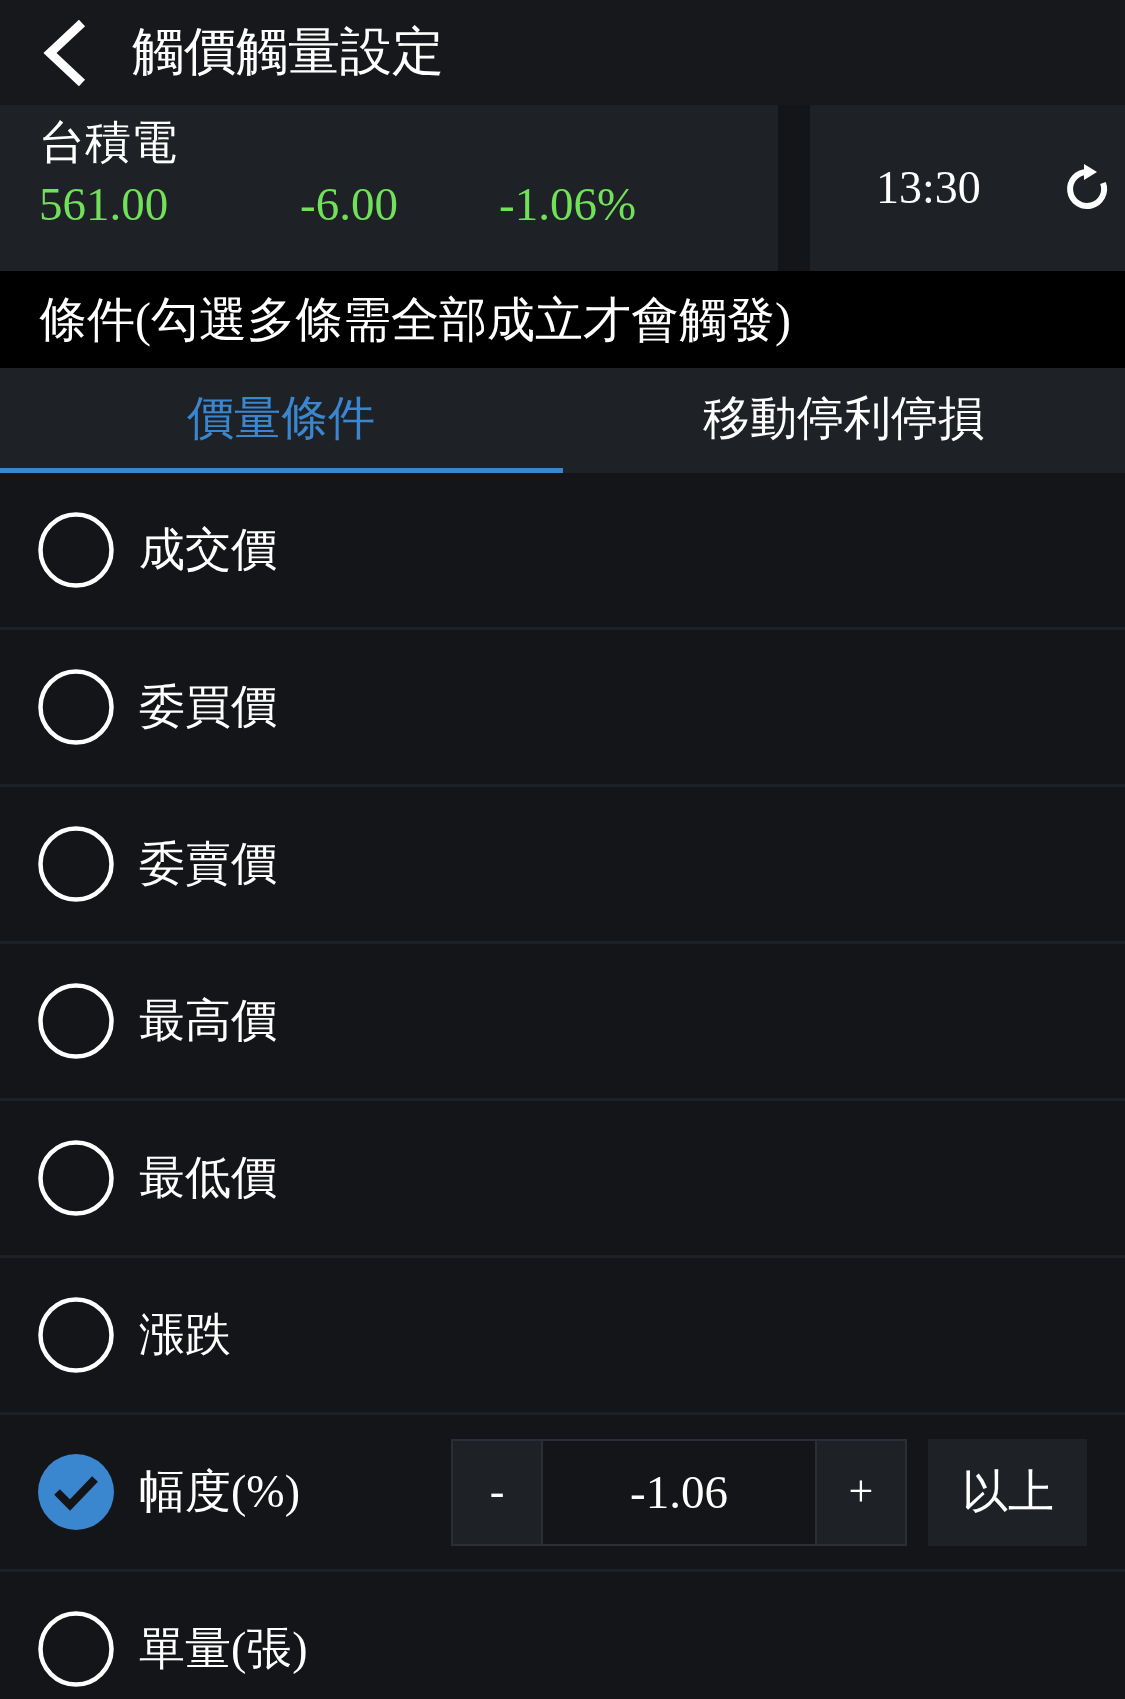 The image size is (1125, 1699). I want to click on quote-time: 13:30, so click(928, 188).